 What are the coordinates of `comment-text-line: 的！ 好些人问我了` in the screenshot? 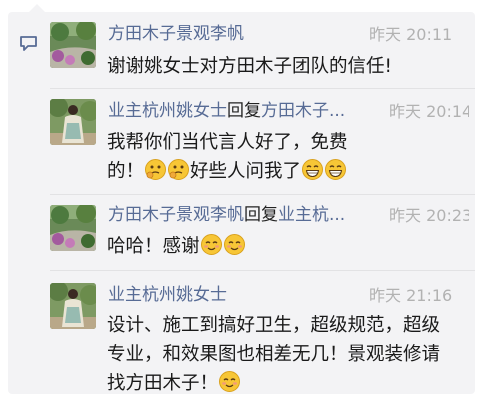 It's located at (287, 171).